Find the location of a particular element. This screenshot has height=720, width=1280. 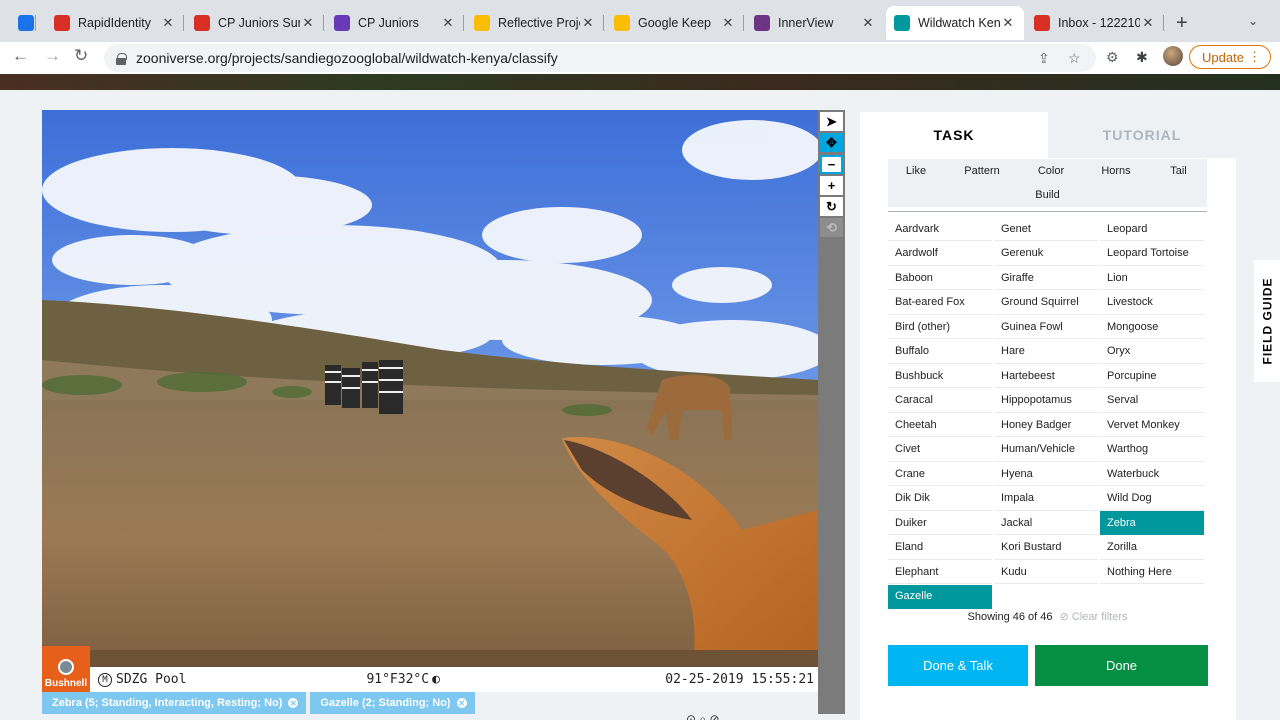

extensions-puzzle-icon: ✱ is located at coordinates (1142, 57).